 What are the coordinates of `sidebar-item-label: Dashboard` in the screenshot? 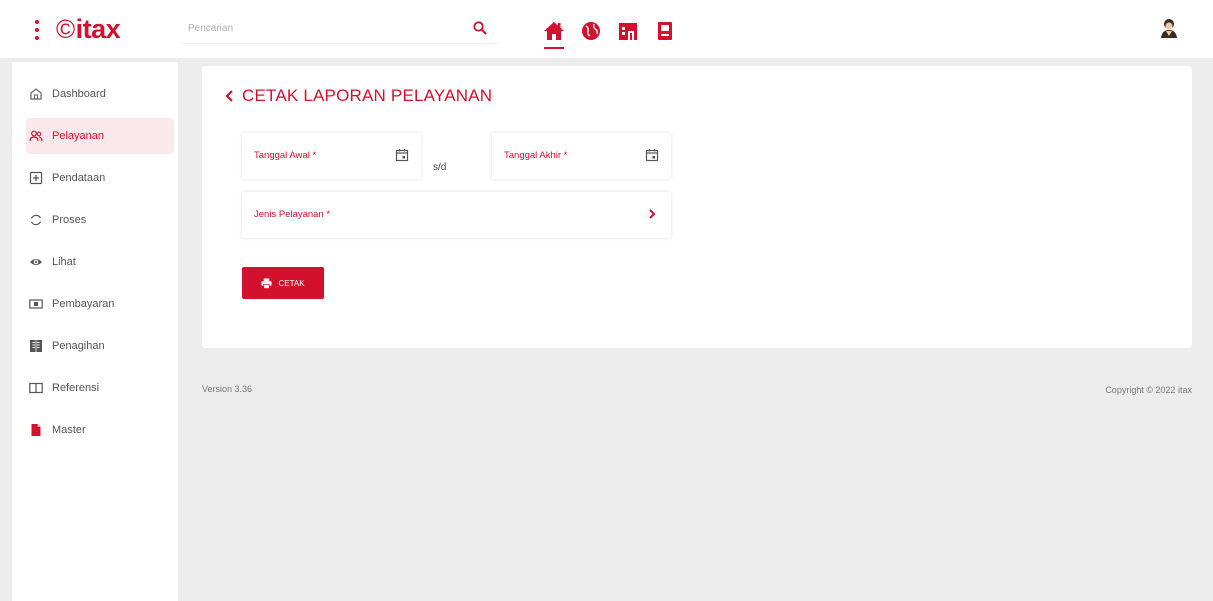 It's located at (79, 94).